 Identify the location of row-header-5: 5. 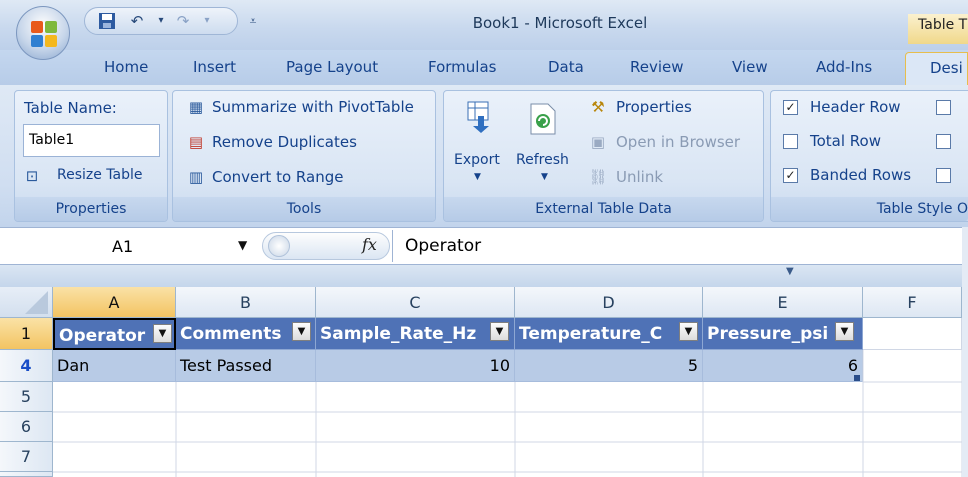
(26, 397).